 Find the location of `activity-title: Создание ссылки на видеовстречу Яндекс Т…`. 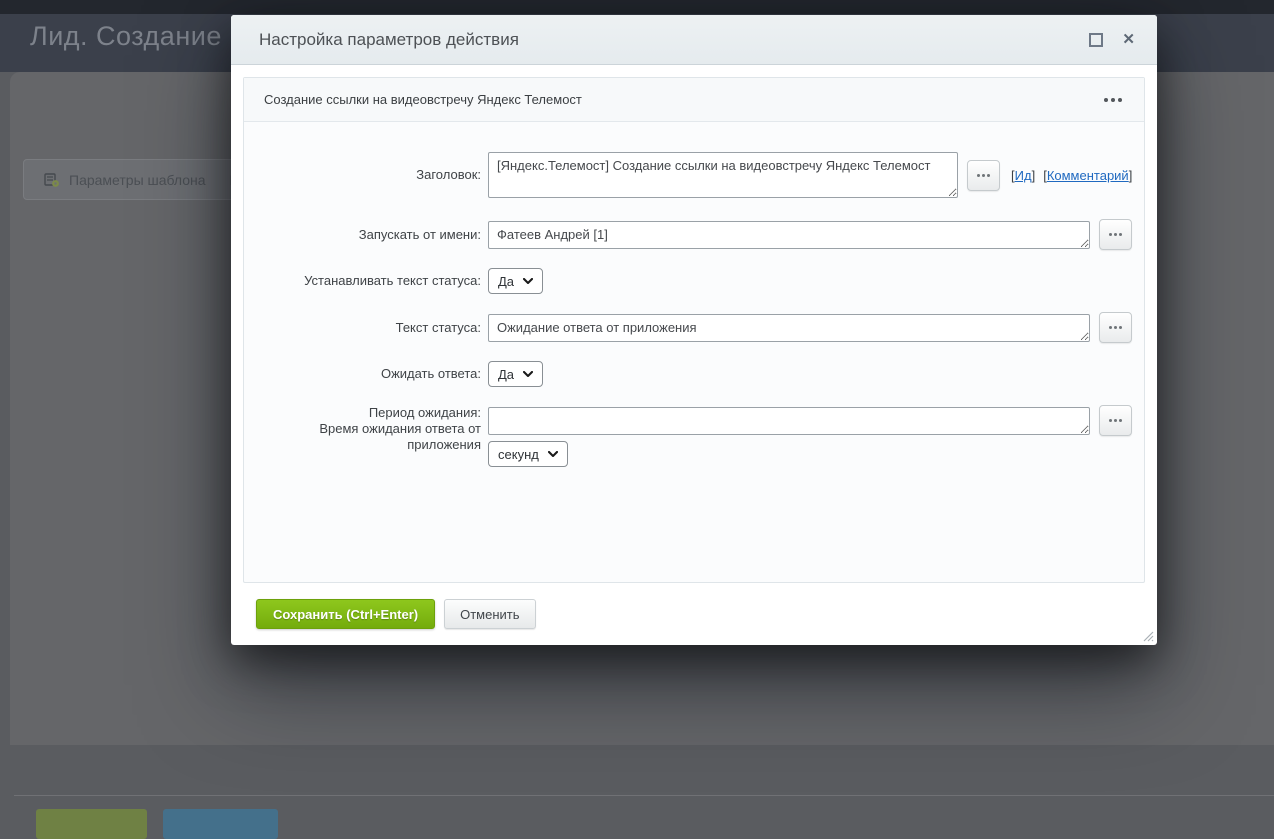

activity-title: Создание ссылки на видеовстречу Яндекс Т… is located at coordinates (423, 99).